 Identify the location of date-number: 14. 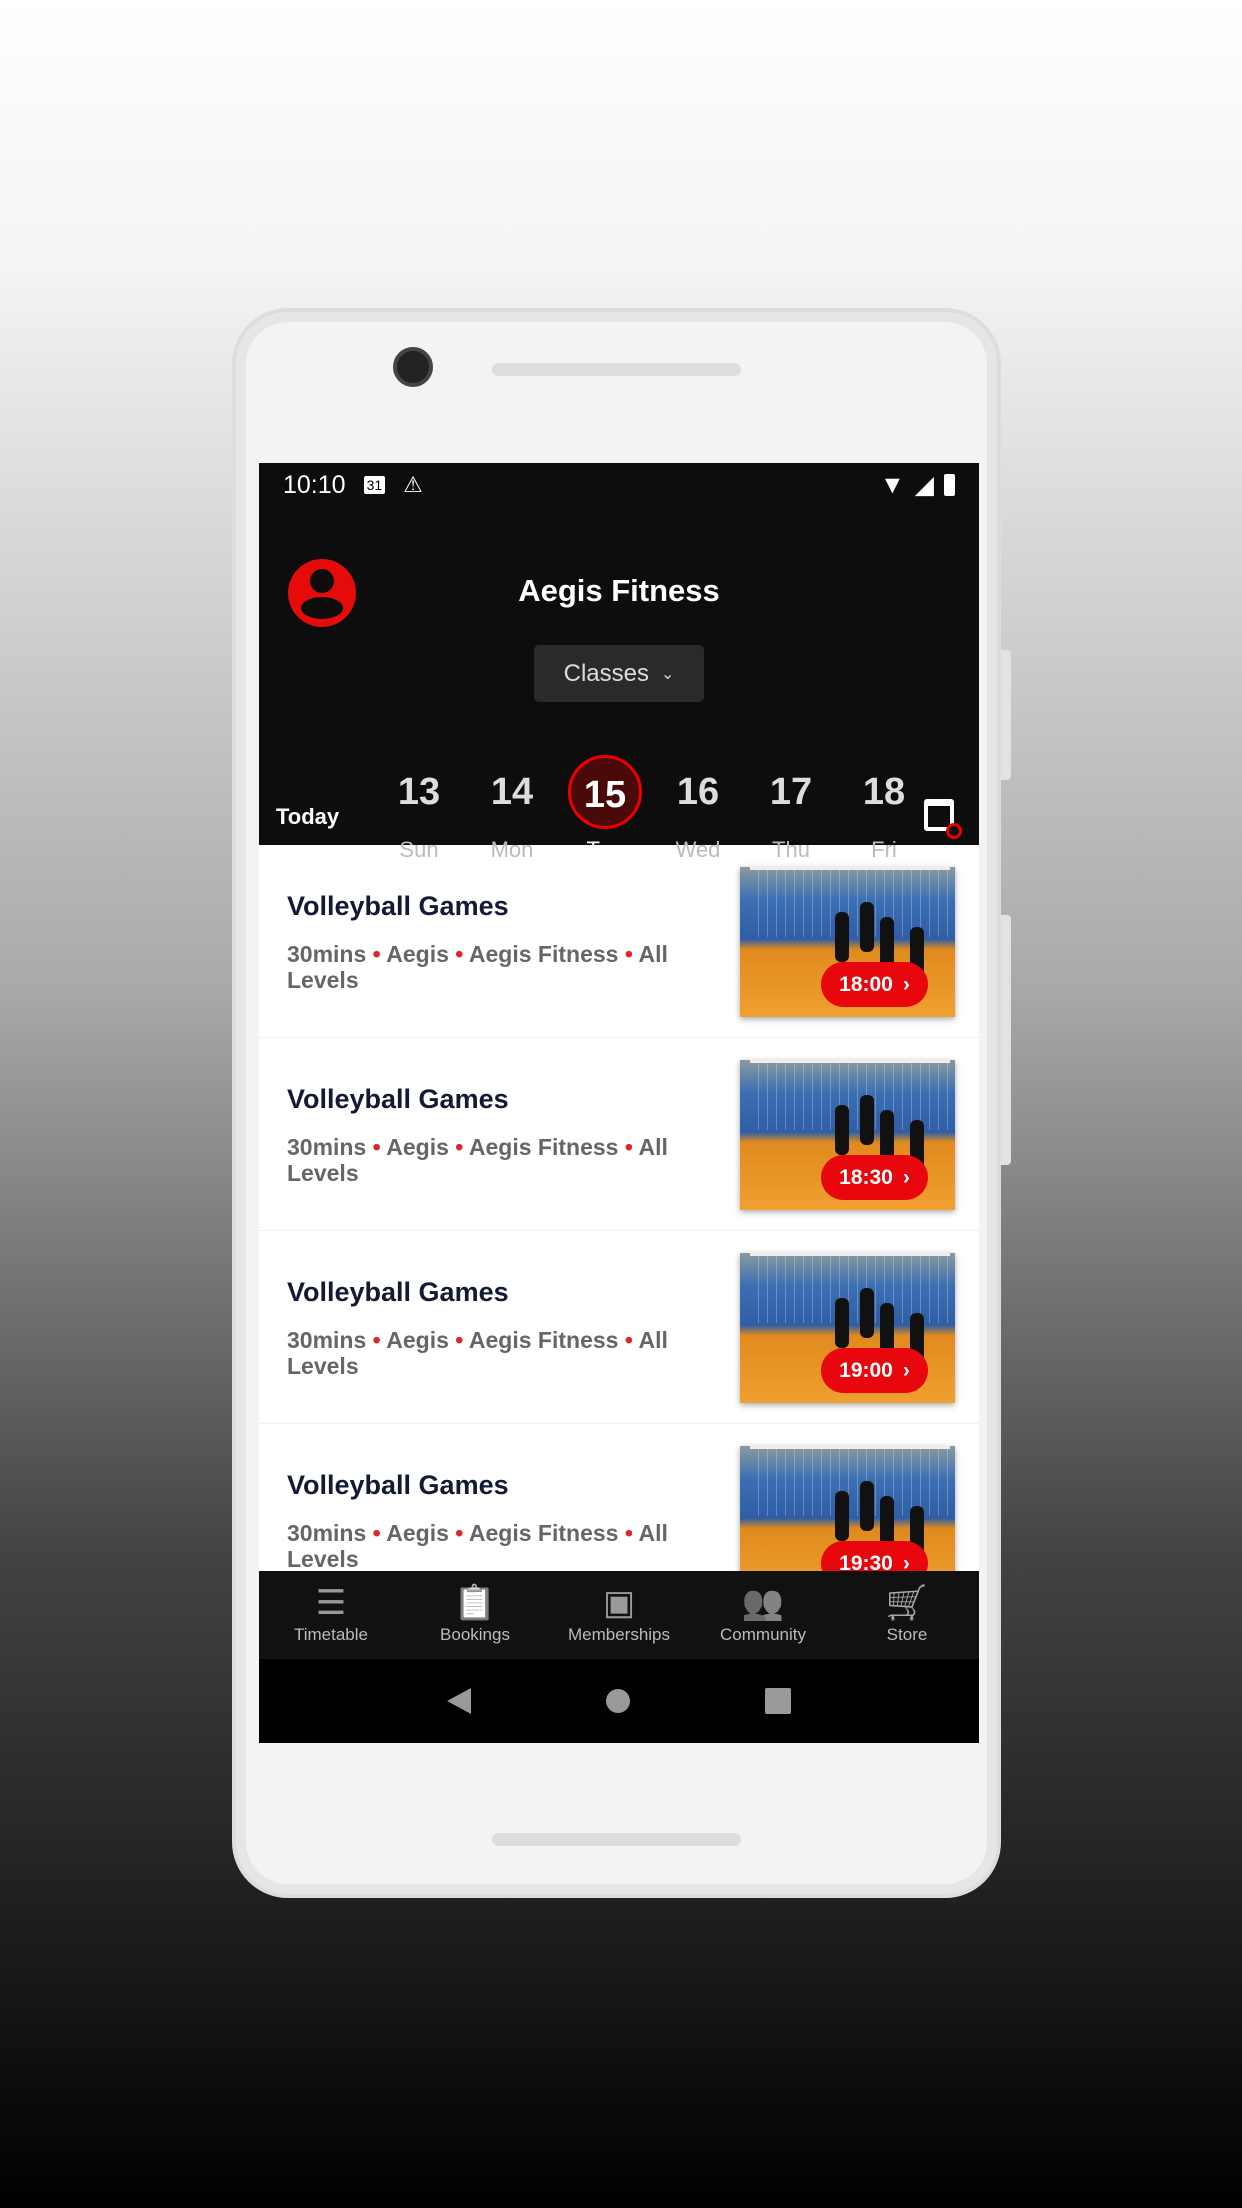
(512, 792).